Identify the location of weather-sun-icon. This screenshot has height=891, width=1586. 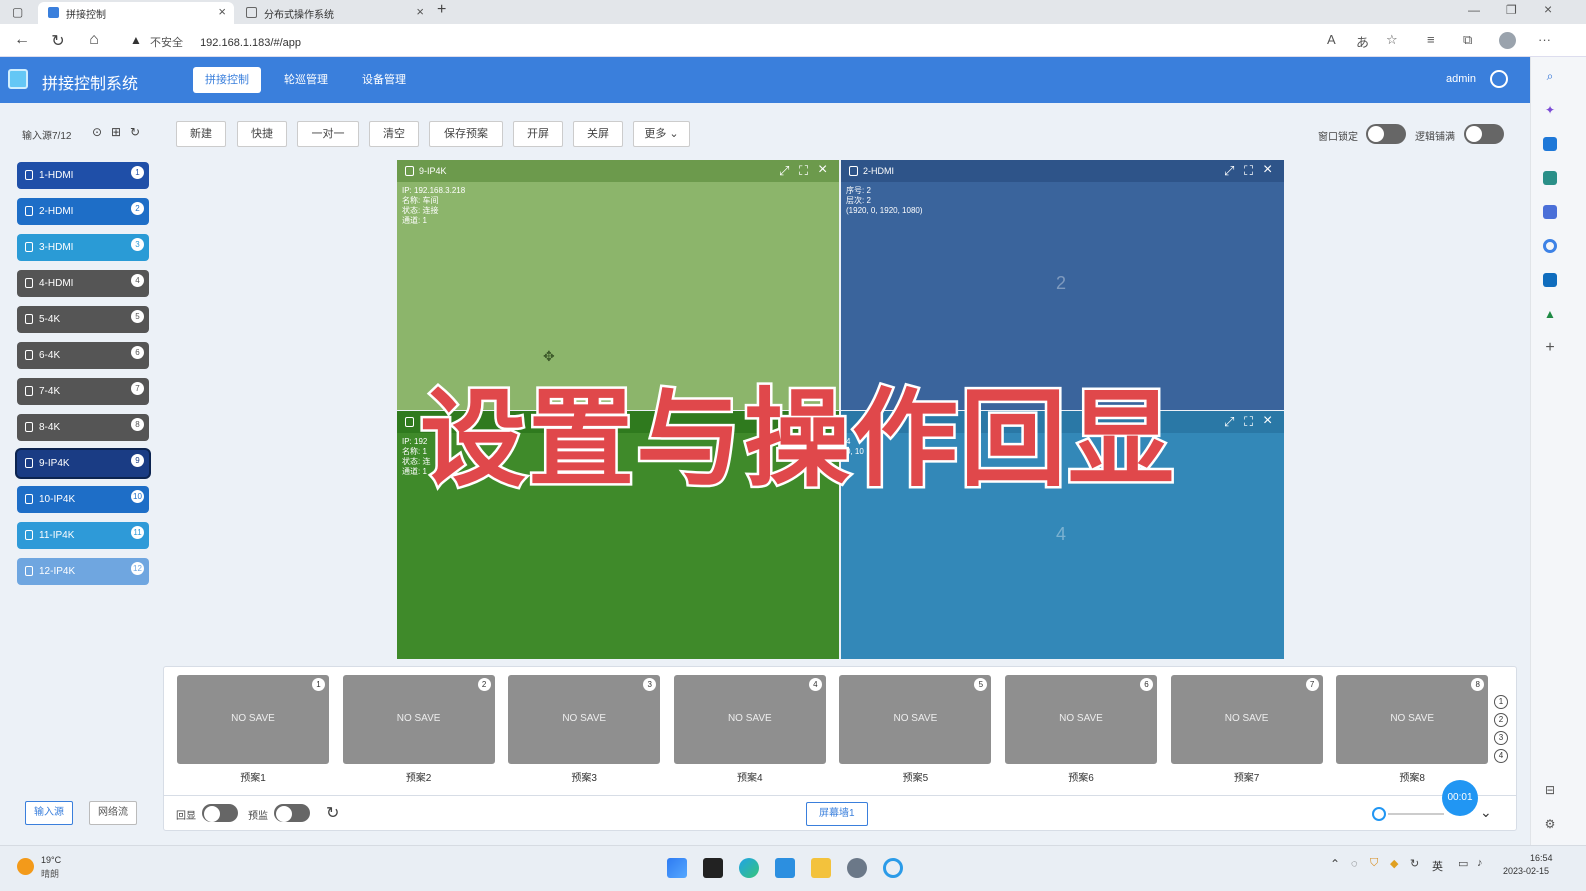
(25, 866).